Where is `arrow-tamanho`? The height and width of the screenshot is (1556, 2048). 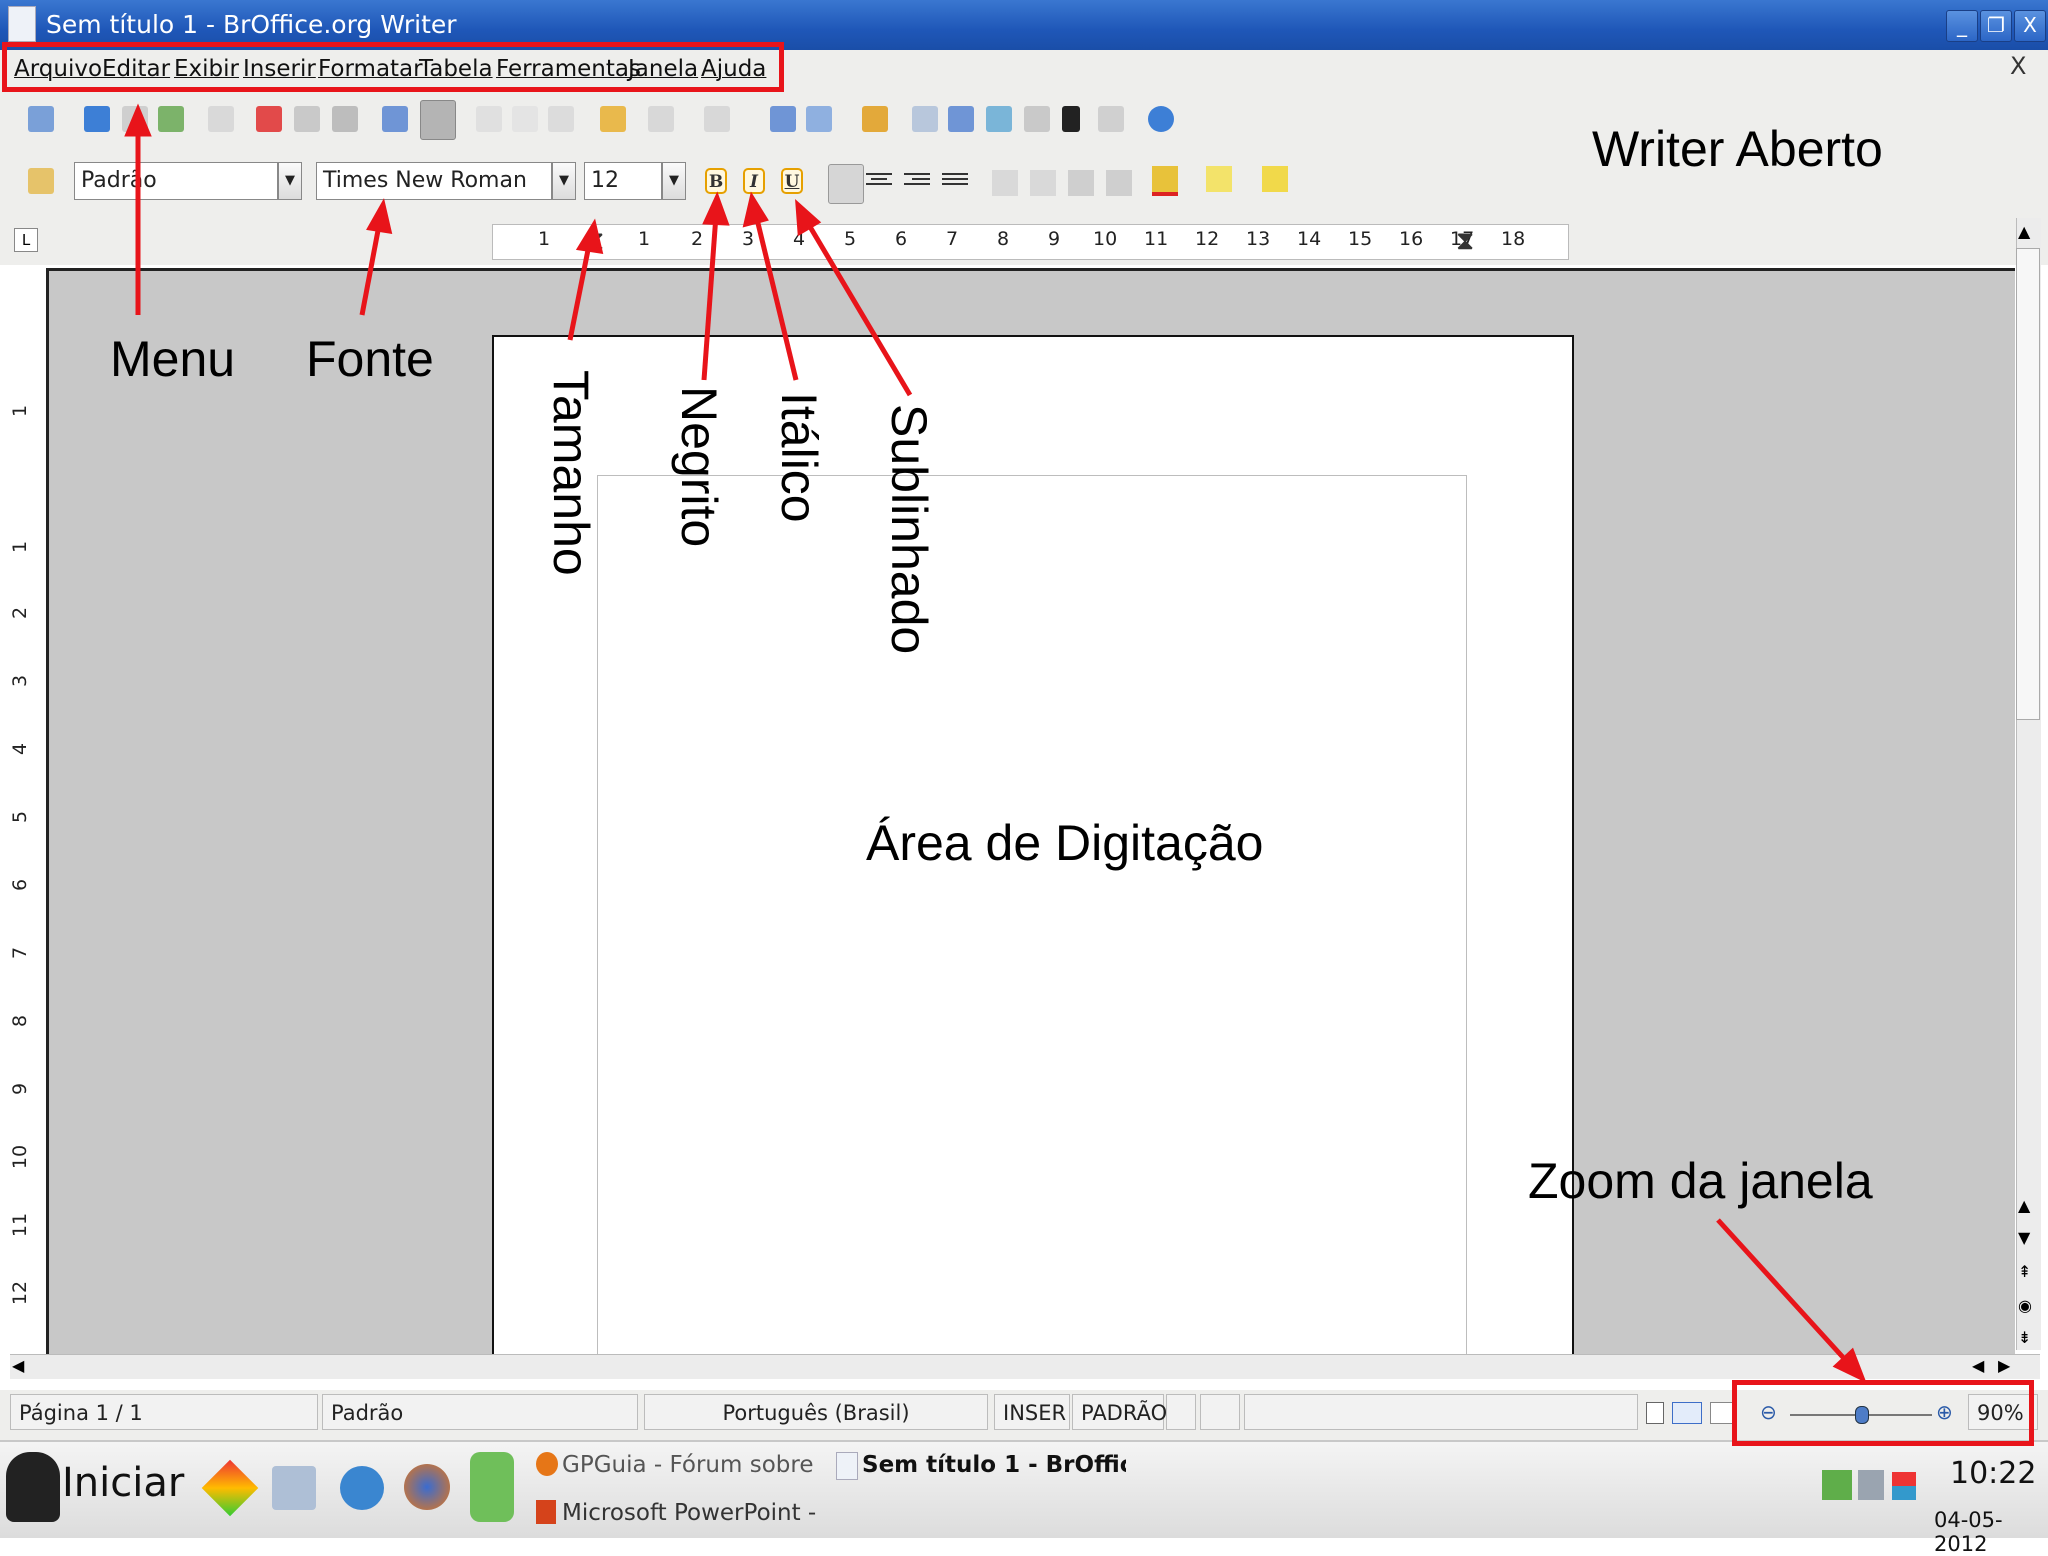
arrow-tamanho is located at coordinates (580, 290).